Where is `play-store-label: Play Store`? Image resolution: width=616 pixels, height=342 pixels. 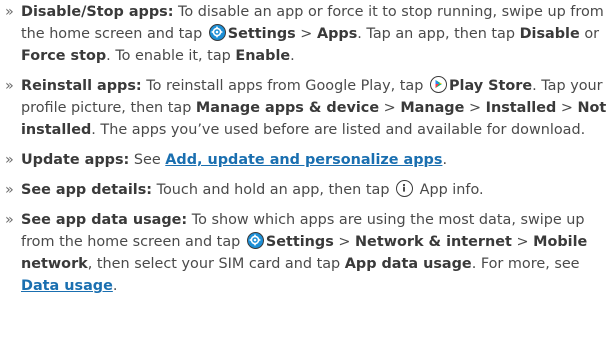
play-store-label: Play Store is located at coordinates (490, 86).